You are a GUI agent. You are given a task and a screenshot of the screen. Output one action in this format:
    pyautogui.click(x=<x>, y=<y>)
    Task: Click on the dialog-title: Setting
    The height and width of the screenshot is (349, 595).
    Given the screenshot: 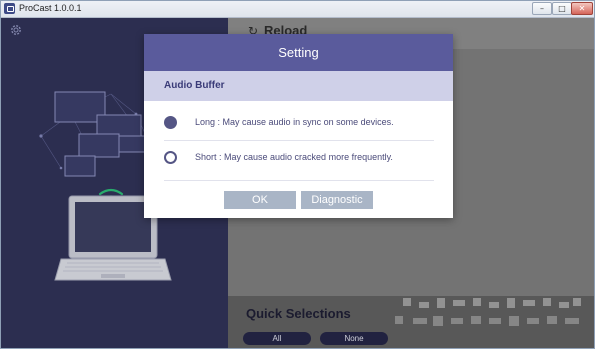 What is the action you would take?
    pyautogui.click(x=298, y=52)
    